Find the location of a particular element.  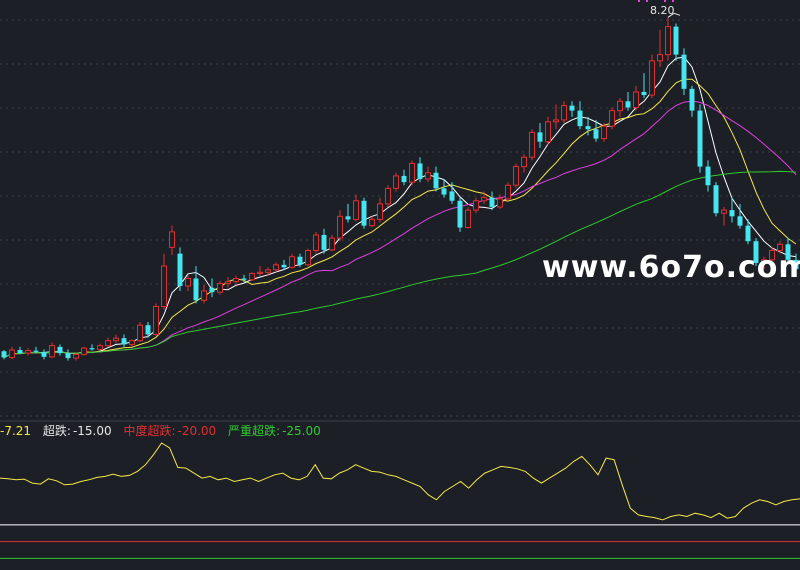

indicator-current-value: -7.21 is located at coordinates (16, 431).